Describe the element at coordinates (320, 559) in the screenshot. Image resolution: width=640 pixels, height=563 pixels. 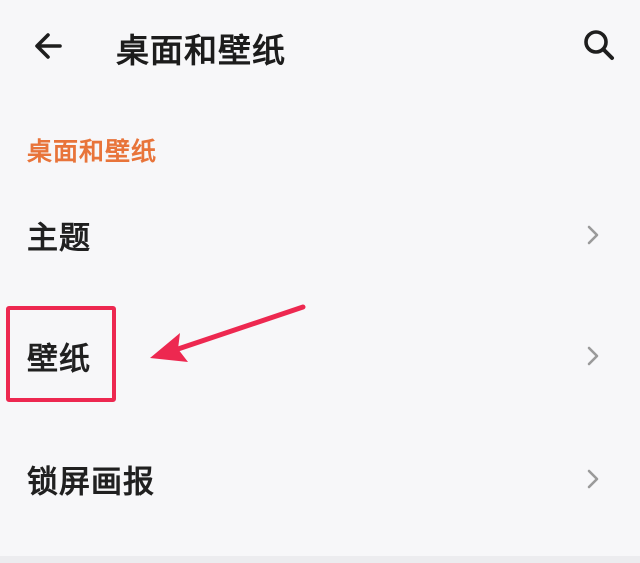
I see `bottom-divider` at that location.